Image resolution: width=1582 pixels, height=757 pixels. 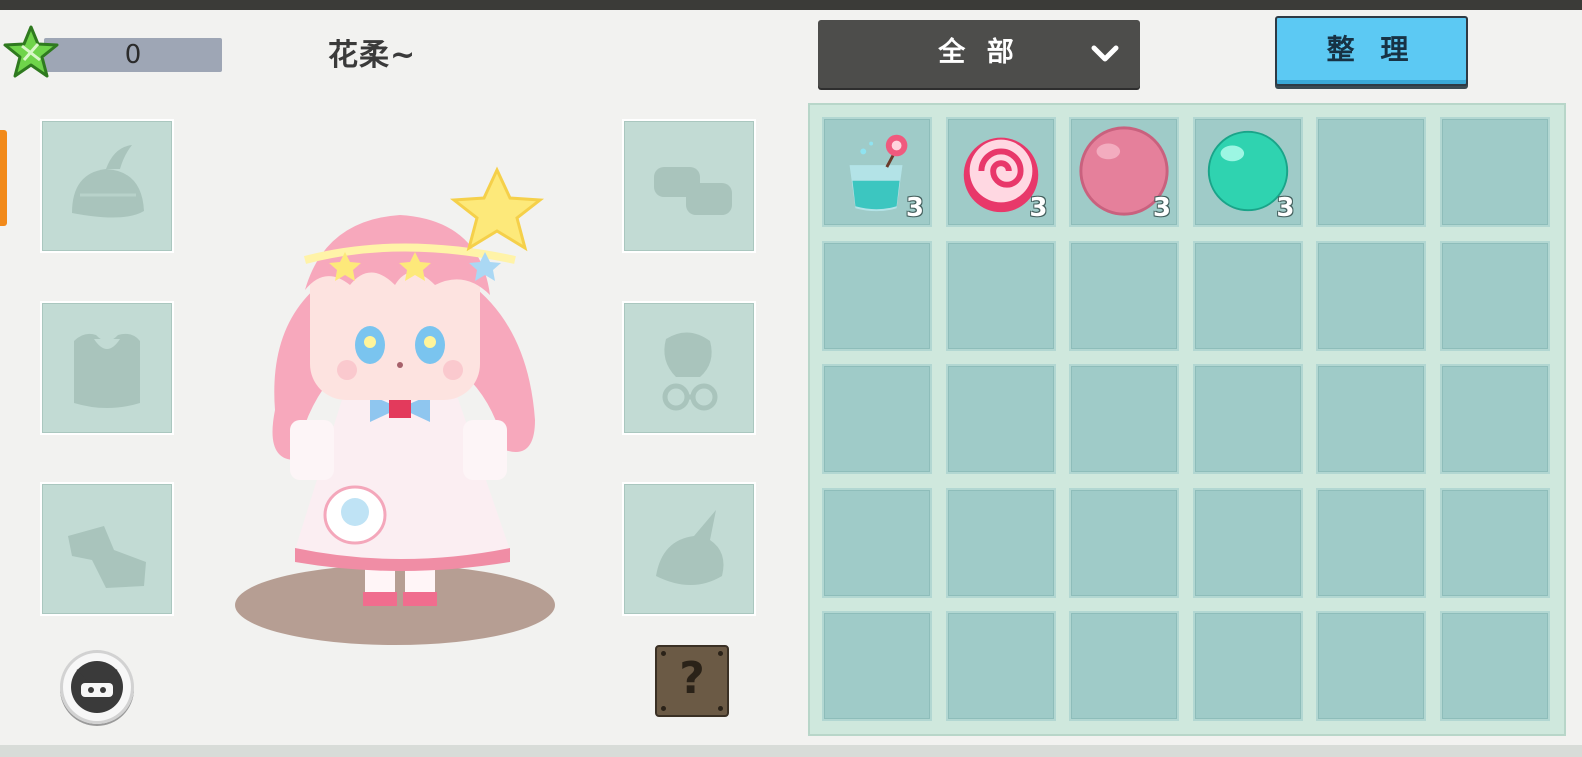 I want to click on mount-slot, so click(x=689, y=549).